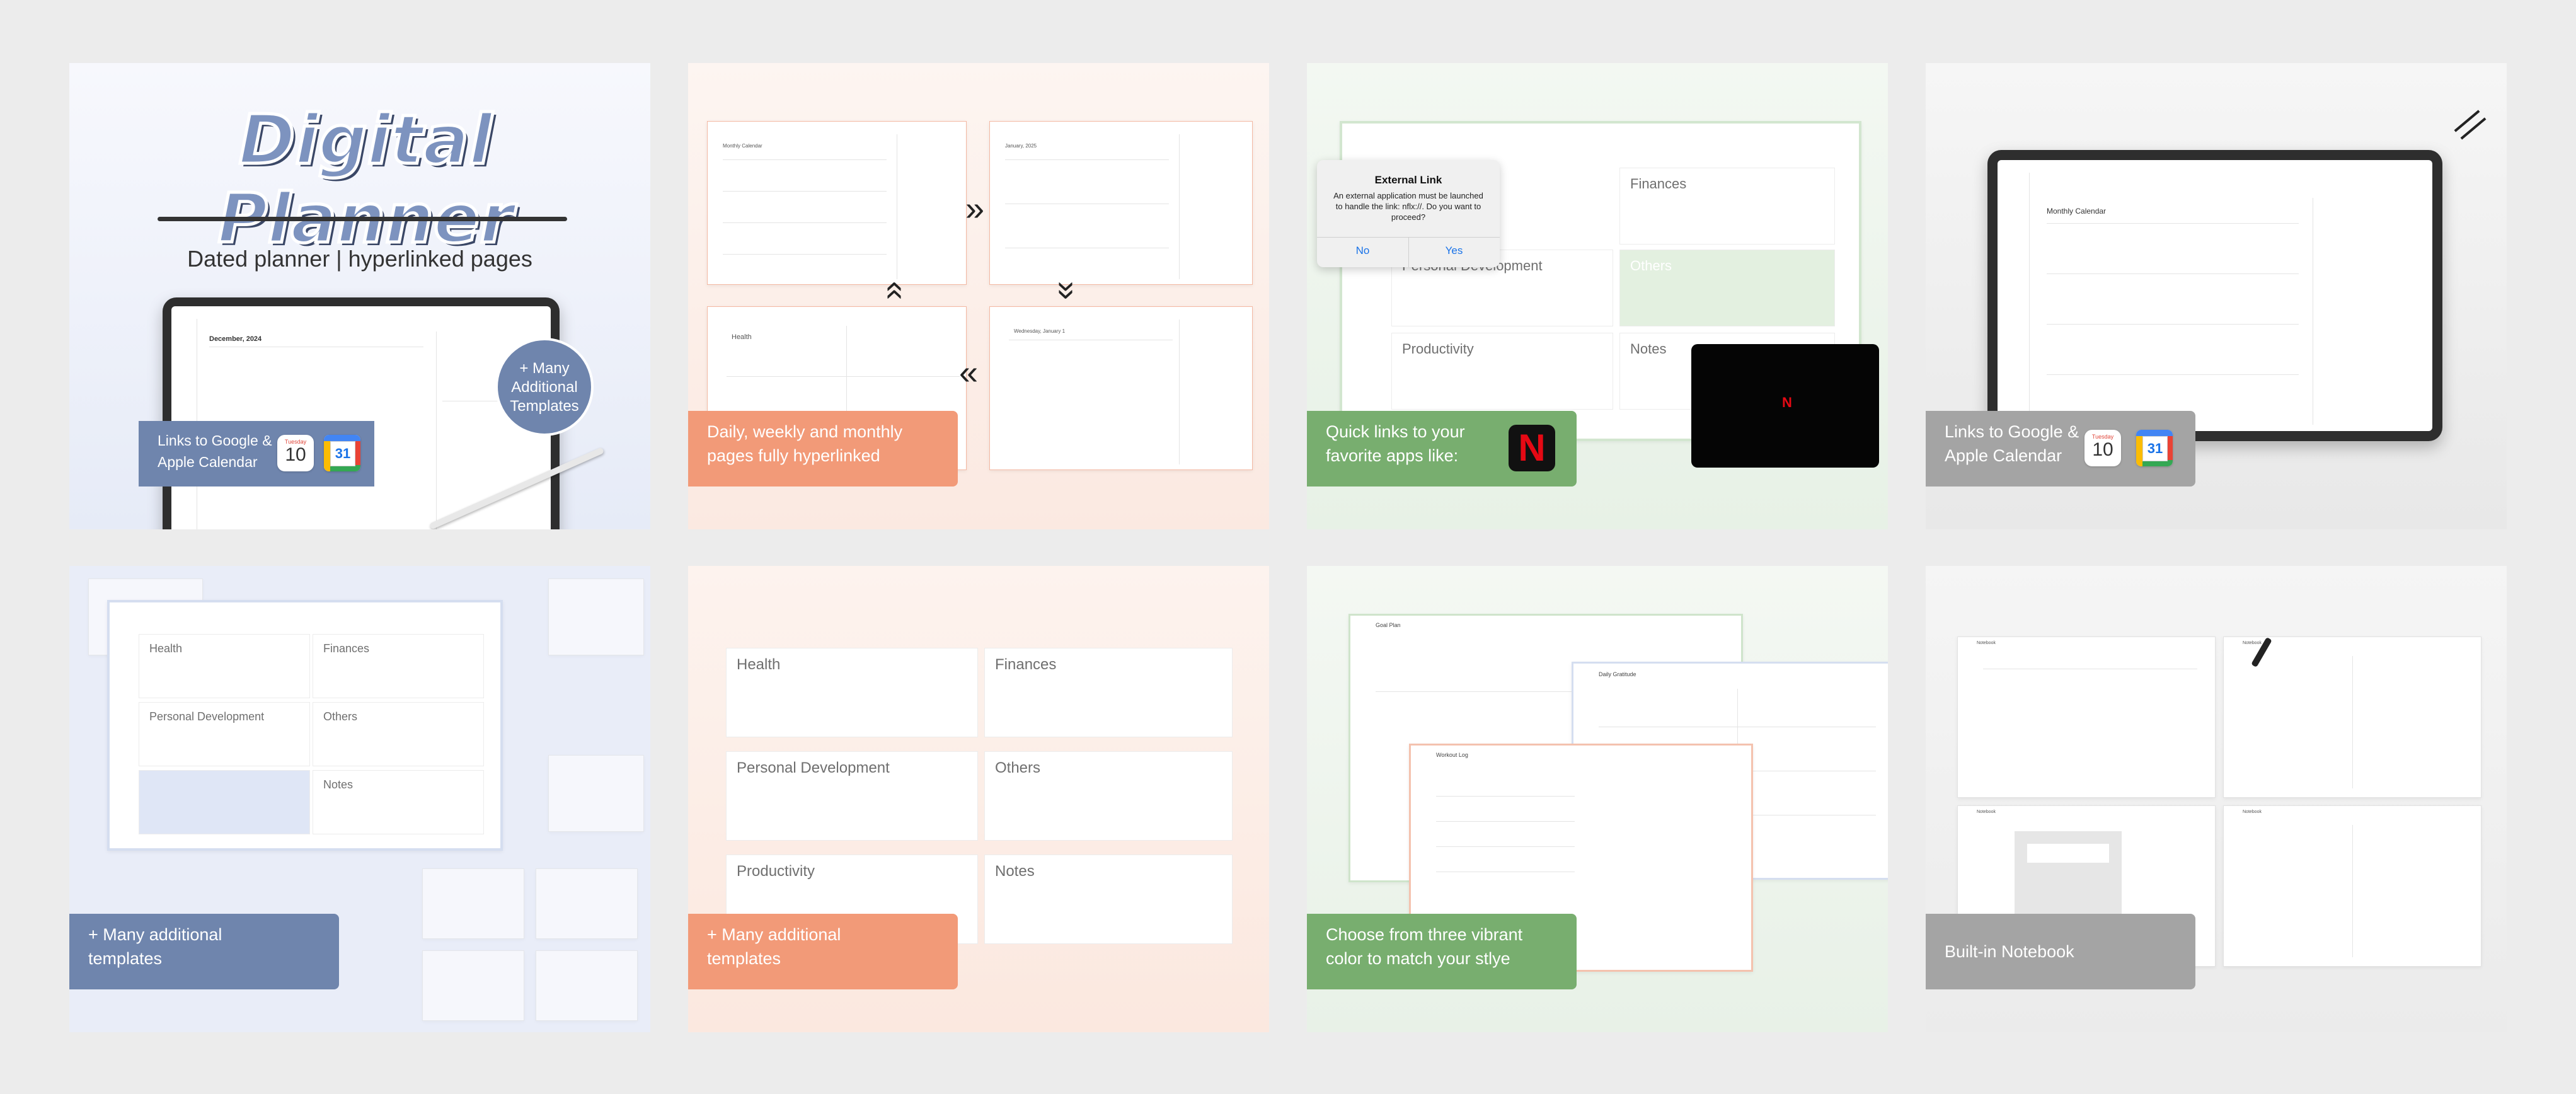  I want to click on dialog-title: External Link, so click(1408, 180).